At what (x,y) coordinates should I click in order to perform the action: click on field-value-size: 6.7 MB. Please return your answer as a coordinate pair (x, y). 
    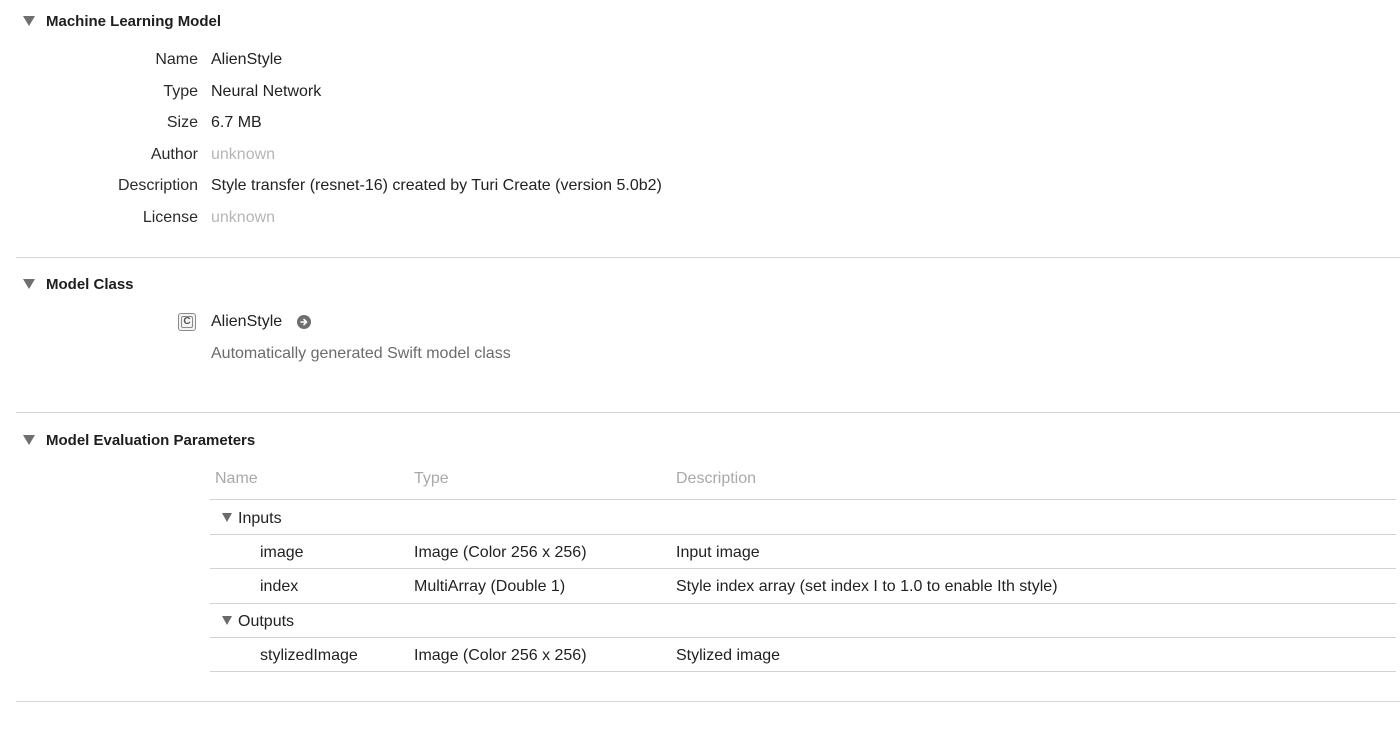
    Looking at the image, I should click on (236, 122).